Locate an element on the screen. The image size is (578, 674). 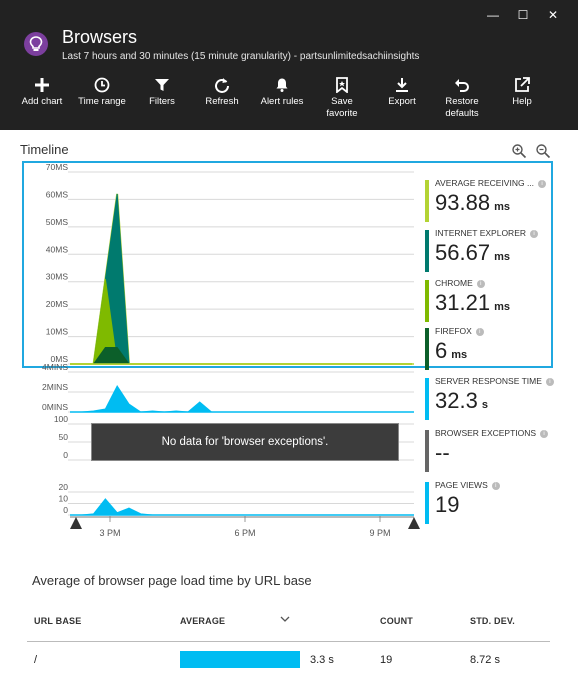
y-tick-label: 20MS is located at coordinates (57, 304).